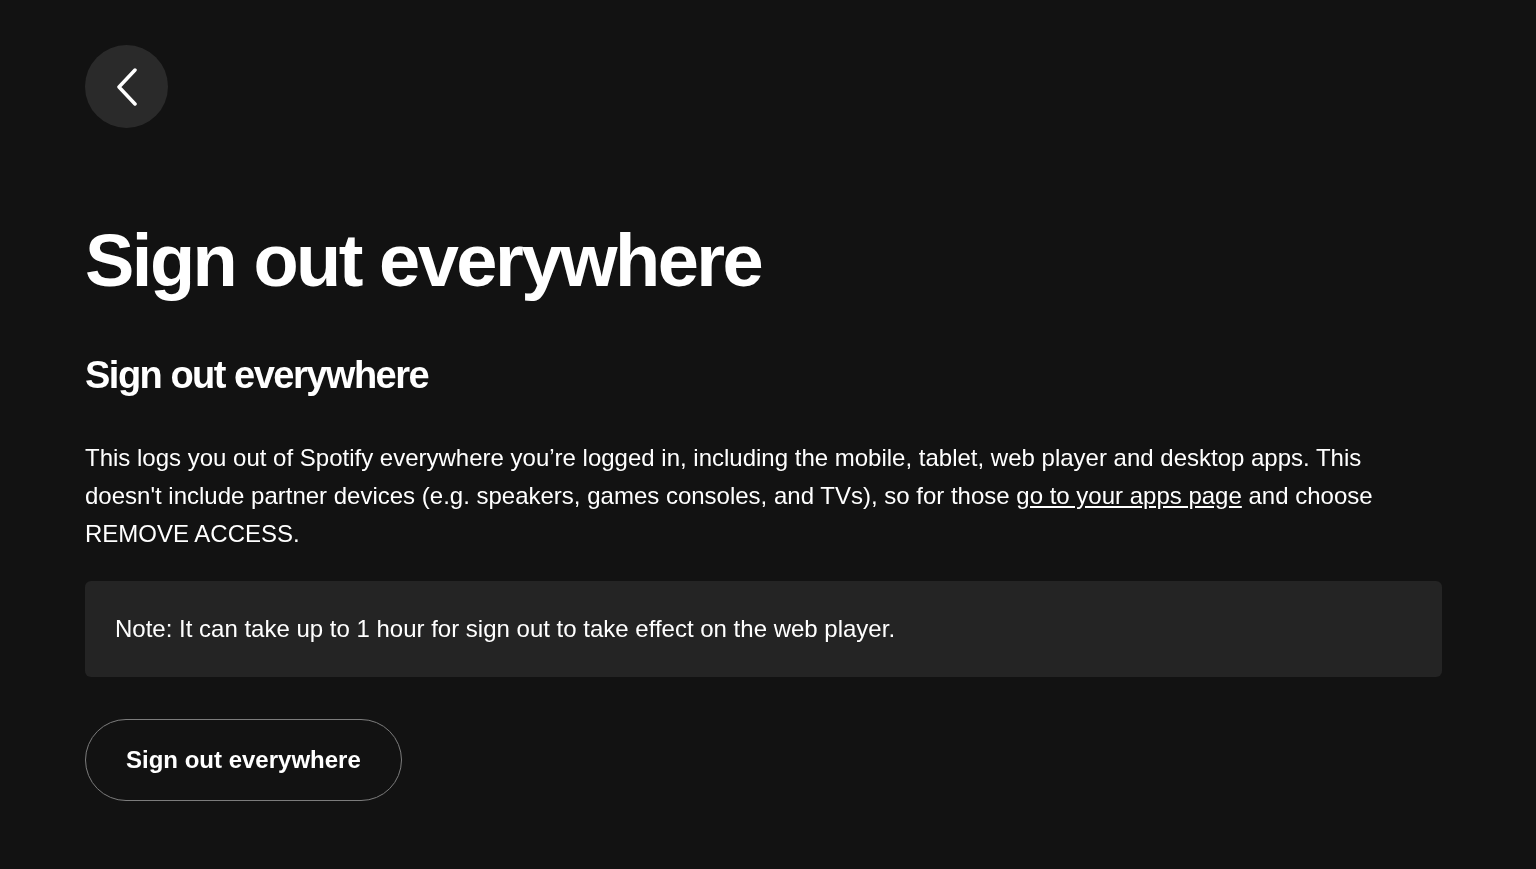 The width and height of the screenshot is (1536, 869). I want to click on description-text: This logs you out of Spotify everywhere you’re logged in, including the mobile, tablet, web player and desktop apps. This doesn't include partner devices (e.g. speakers, games consoles, and TVs), so for those go to your apps page and choose REMOVE ACCESS., so click(729, 496).